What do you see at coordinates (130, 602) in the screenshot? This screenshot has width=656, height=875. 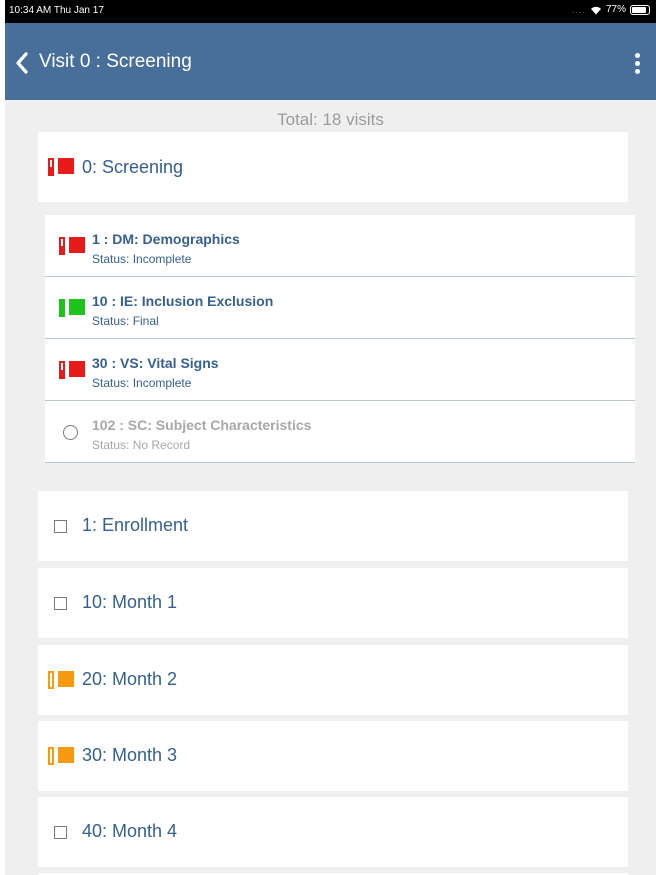 I see `visit-label: 10: Month 1` at bounding box center [130, 602].